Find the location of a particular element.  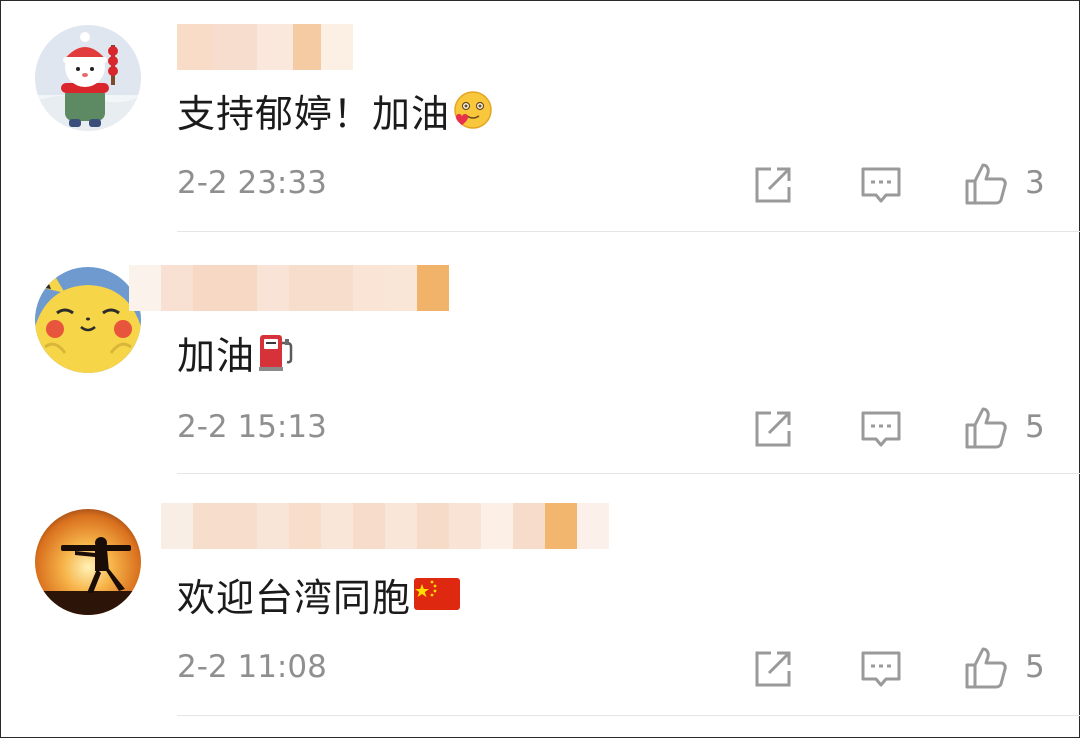

snowman-avatar is located at coordinates (88, 78).